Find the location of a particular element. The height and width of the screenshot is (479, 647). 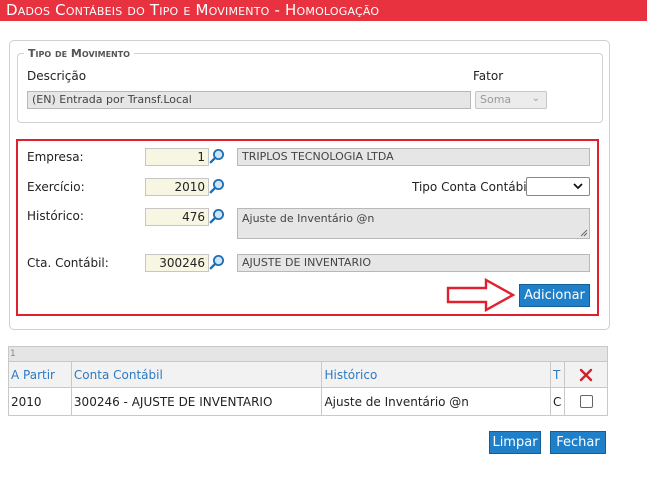

header-delete is located at coordinates (586, 374).